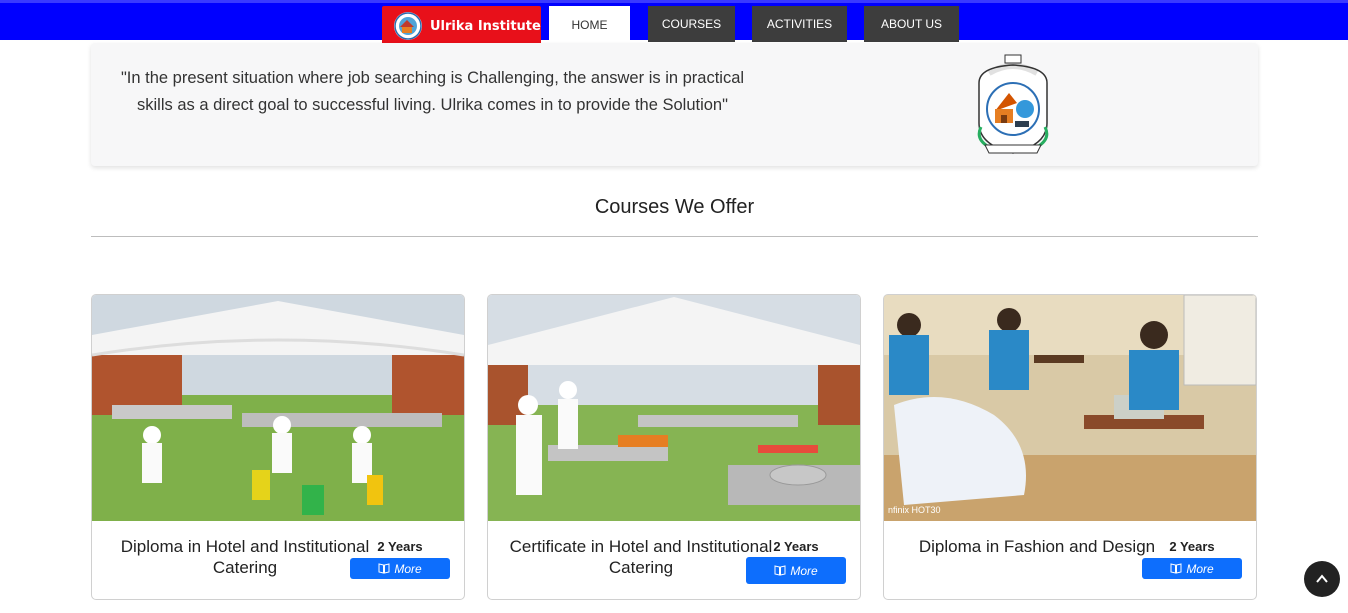 Image resolution: width=1348 pixels, height=613 pixels. What do you see at coordinates (1070, 408) in the screenshot?
I see `course-image: nfinix HOT30` at bounding box center [1070, 408].